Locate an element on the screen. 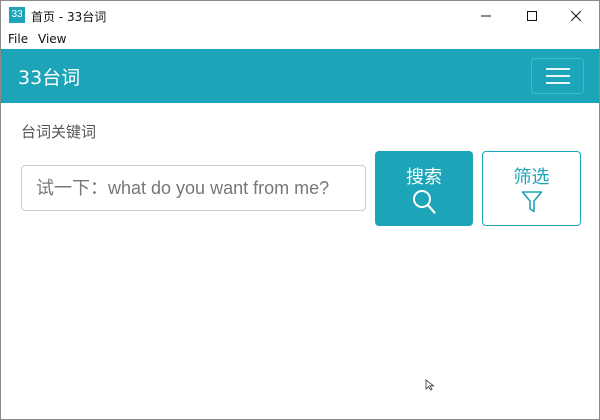 The image size is (600, 420). search-button: 搜索 is located at coordinates (424, 188).